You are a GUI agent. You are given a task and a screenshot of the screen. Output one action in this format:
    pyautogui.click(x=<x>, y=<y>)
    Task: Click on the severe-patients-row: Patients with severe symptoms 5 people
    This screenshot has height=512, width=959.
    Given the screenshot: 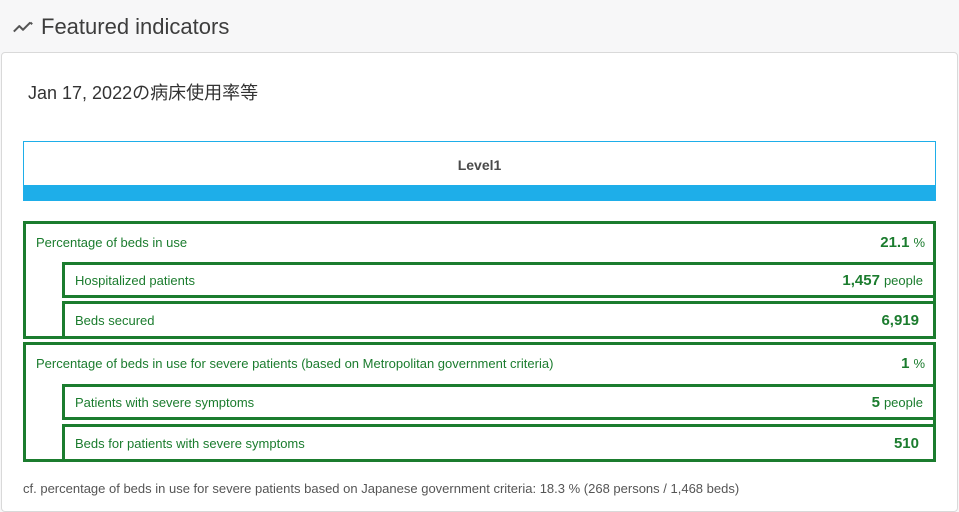 What is the action you would take?
    pyautogui.click(x=499, y=402)
    